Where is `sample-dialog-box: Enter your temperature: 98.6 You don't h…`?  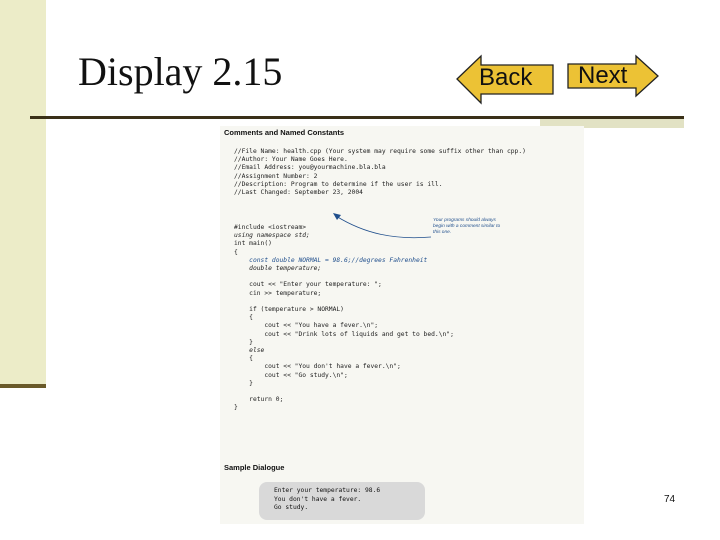
sample-dialog-box: Enter your temperature: 98.6 You don't h… is located at coordinates (342, 501).